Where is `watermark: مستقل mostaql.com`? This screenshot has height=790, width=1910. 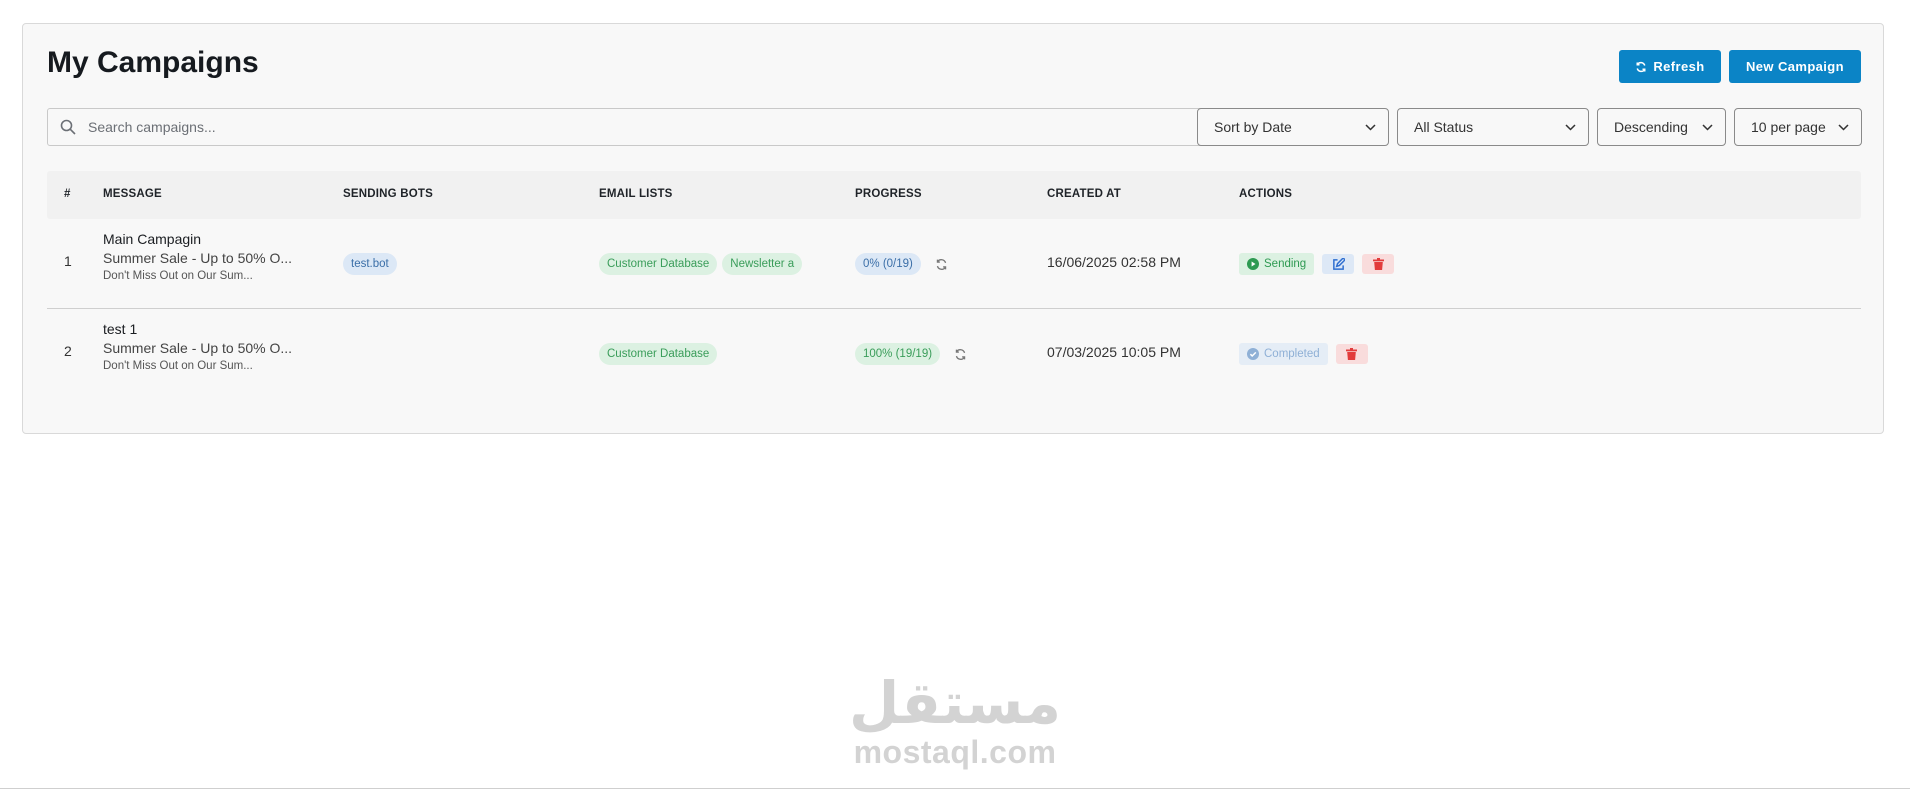 watermark: مستقل mostaql.com is located at coordinates (955, 721).